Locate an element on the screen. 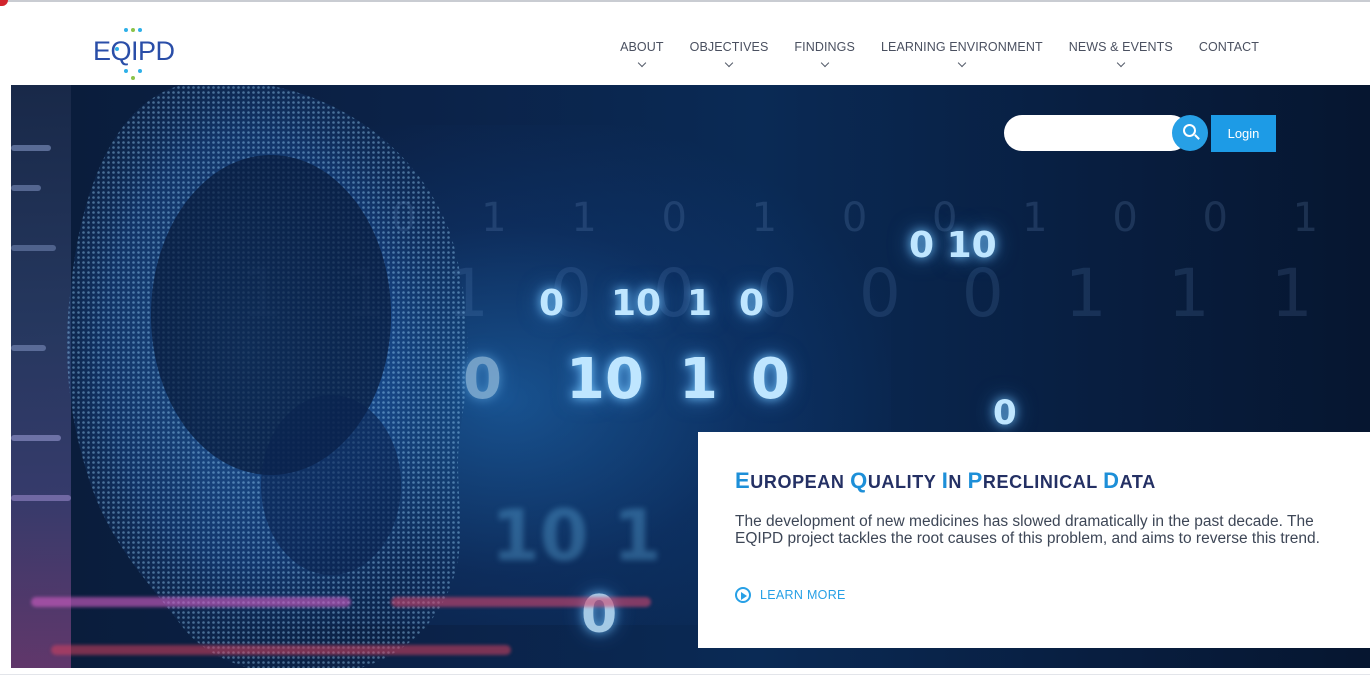 This screenshot has height=681, width=1370. title-word: ATA is located at coordinates (1137, 482).